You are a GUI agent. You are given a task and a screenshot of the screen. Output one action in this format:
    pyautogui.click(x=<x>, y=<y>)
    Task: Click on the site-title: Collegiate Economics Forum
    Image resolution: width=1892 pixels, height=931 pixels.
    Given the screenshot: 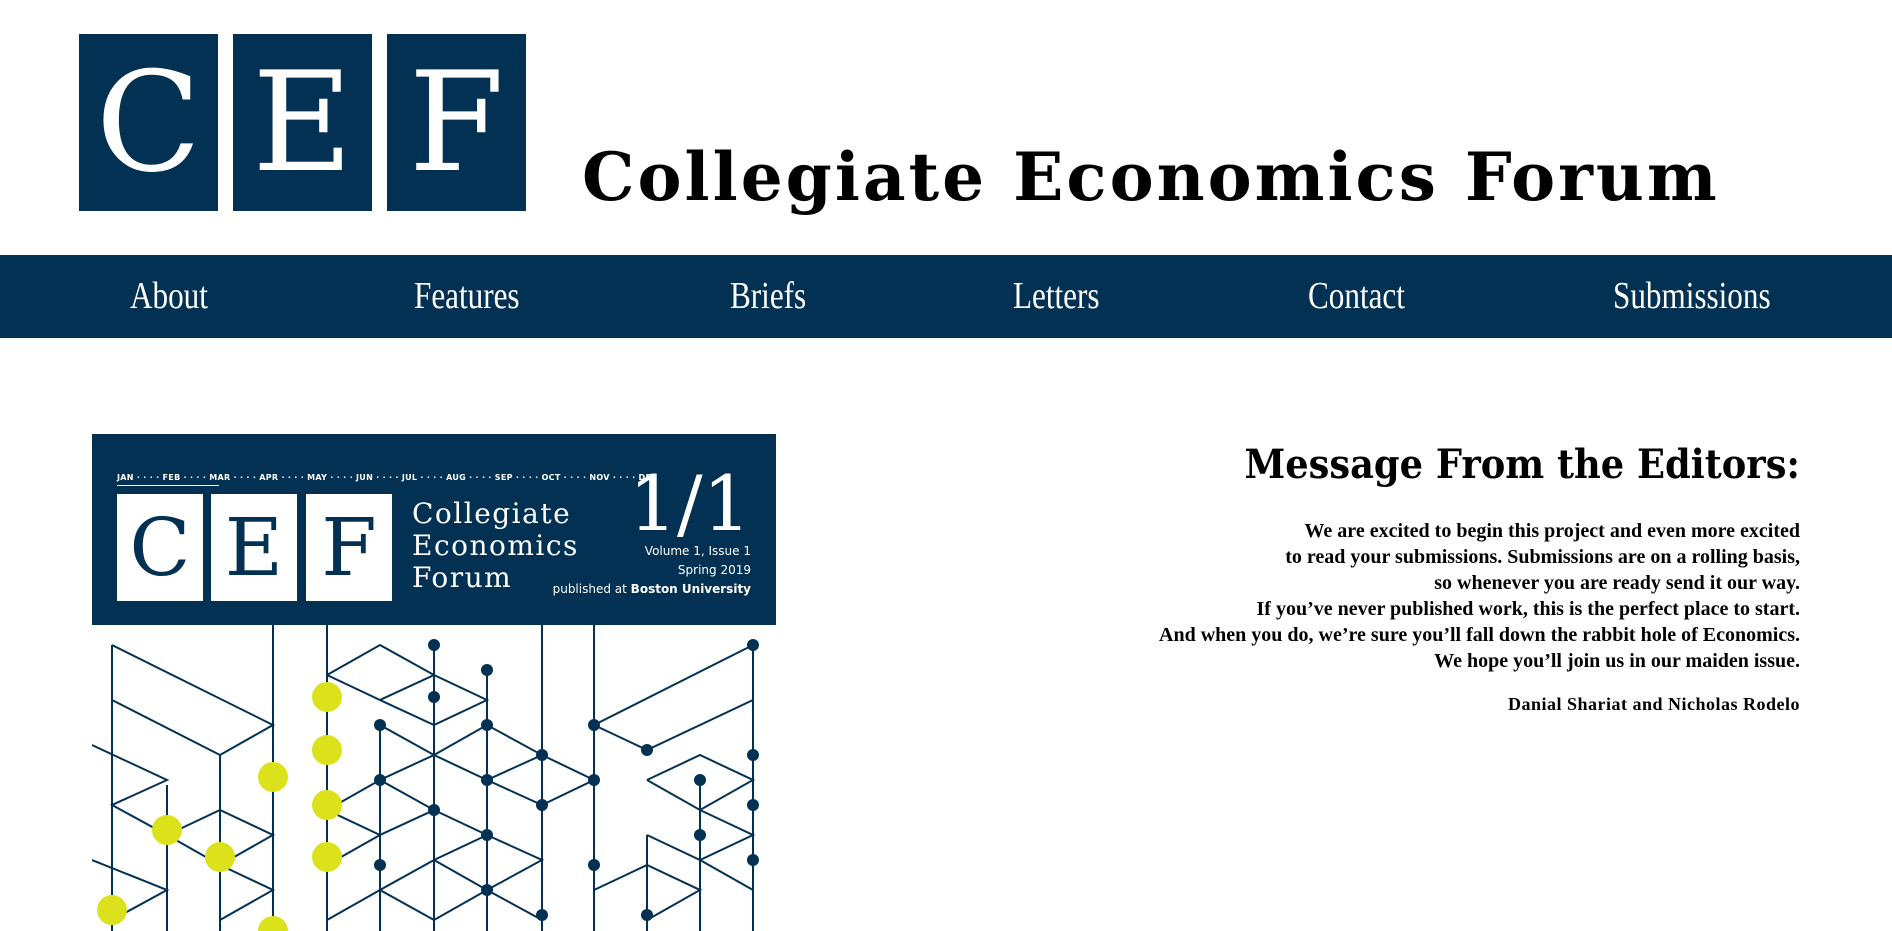 What is the action you would take?
    pyautogui.click(x=1151, y=177)
    